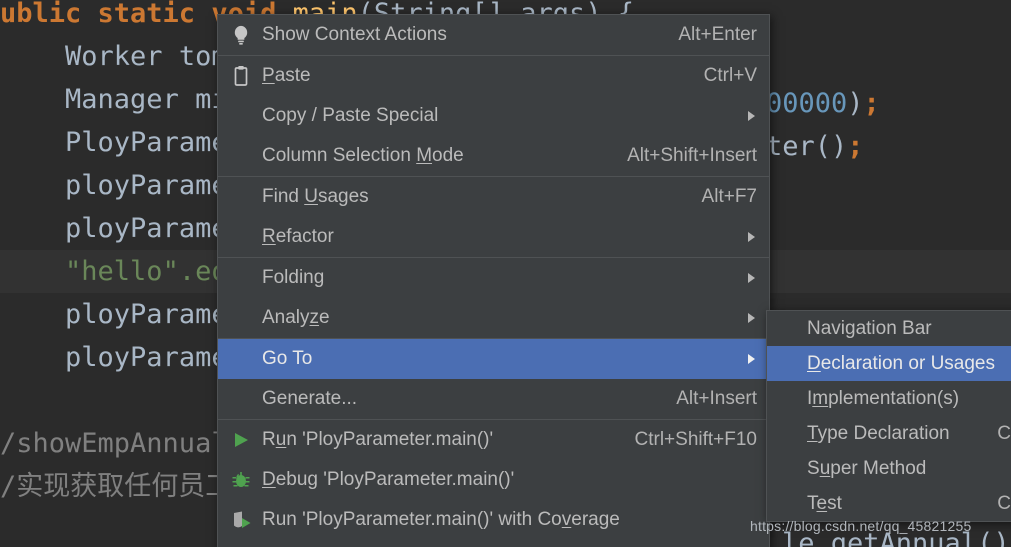 This screenshot has width=1011, height=547. What do you see at coordinates (378, 439) in the screenshot?
I see `menu-item-label: Run 'PloyParameter.main()'` at bounding box center [378, 439].